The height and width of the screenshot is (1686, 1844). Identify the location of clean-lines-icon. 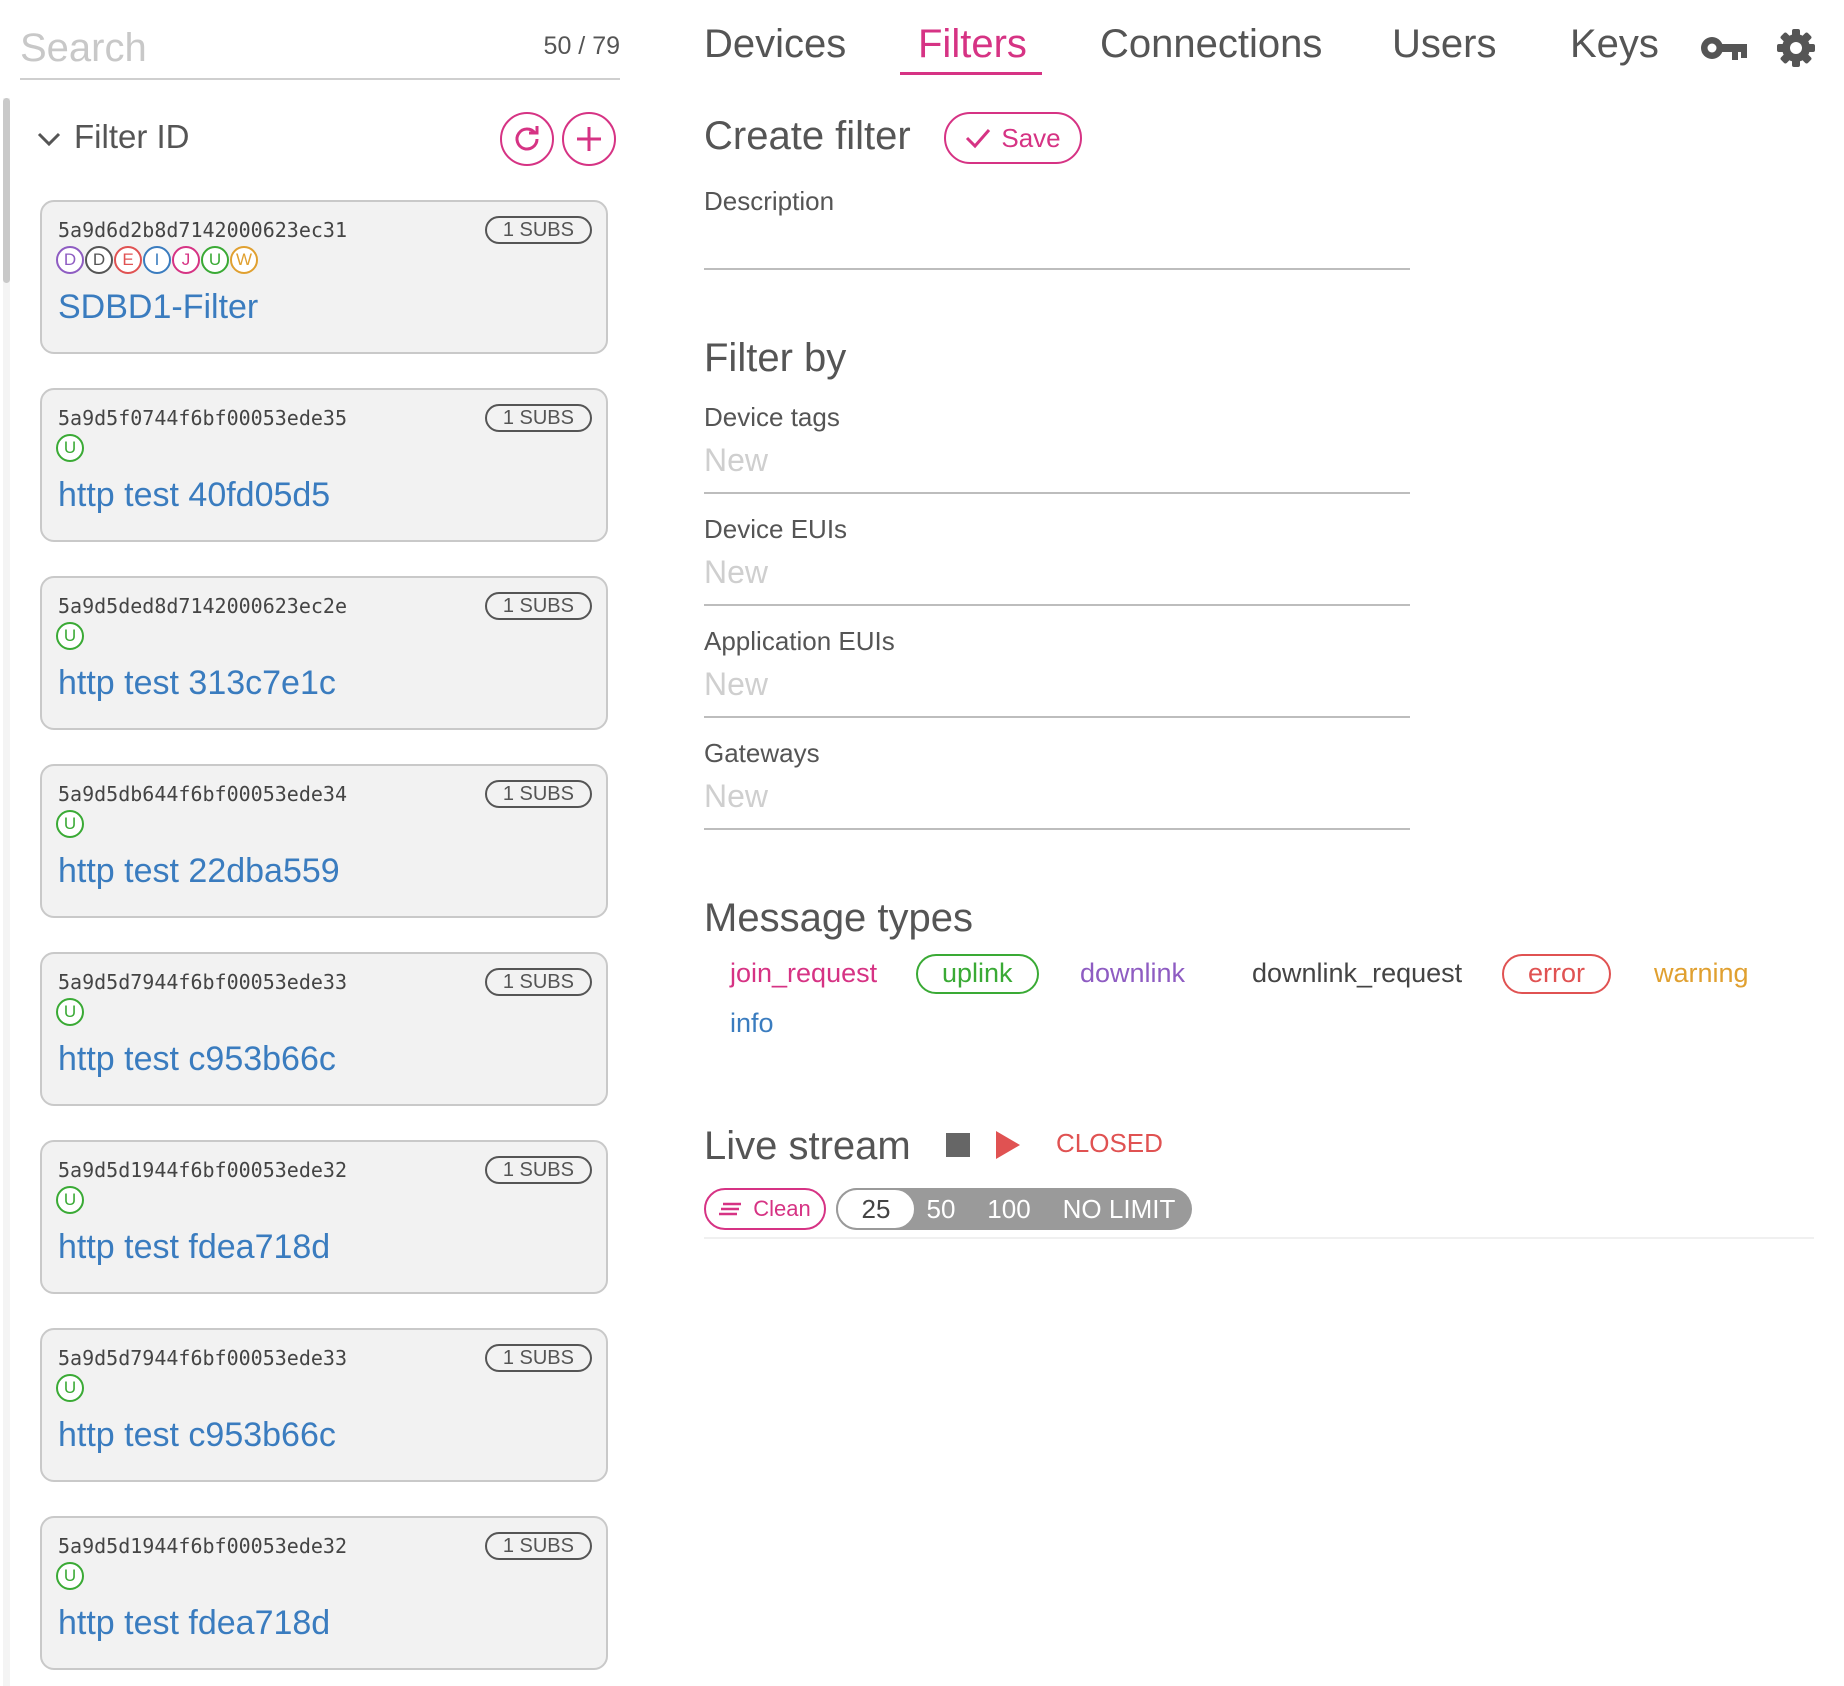
(730, 1209).